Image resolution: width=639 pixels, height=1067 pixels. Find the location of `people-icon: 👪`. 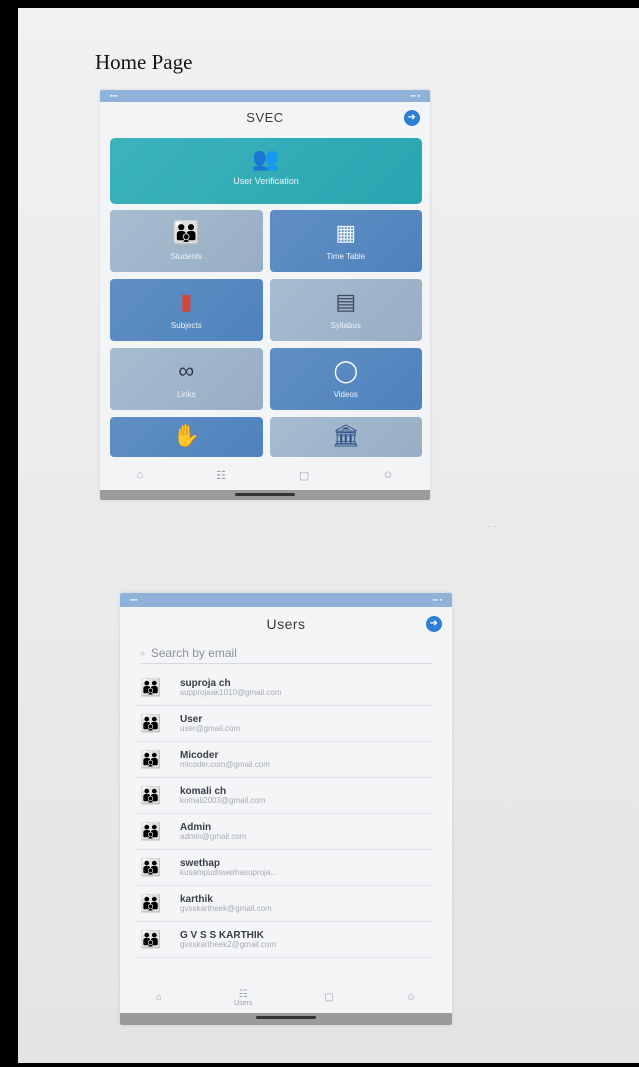

people-icon: 👪 is located at coordinates (186, 232).